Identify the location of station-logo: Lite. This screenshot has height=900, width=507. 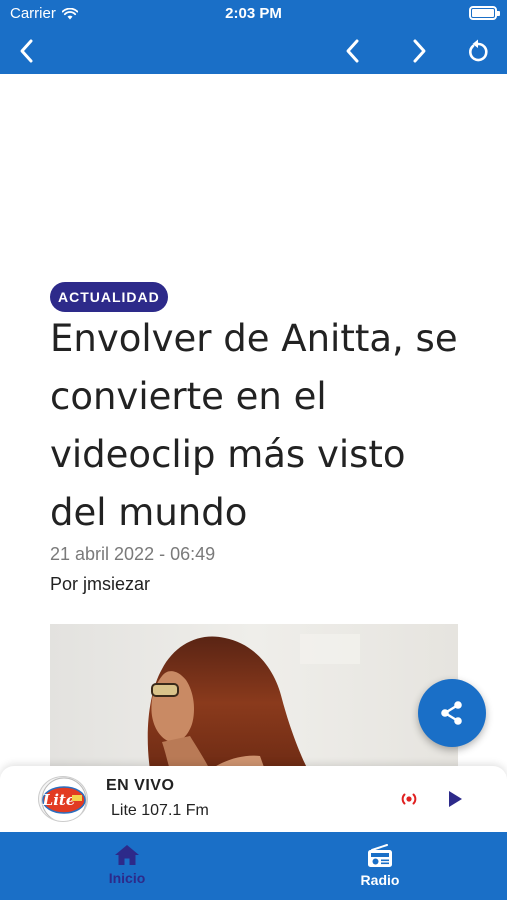
(63, 799).